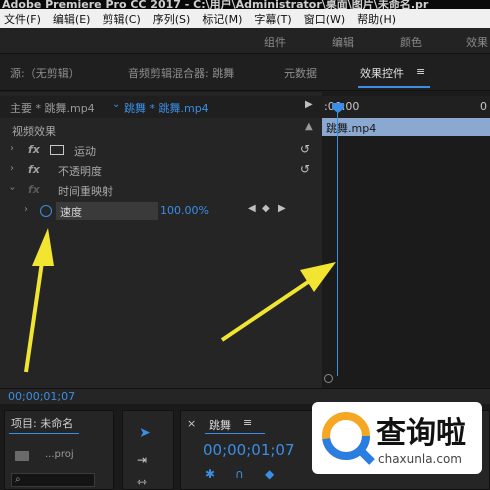 The image size is (490, 490). Describe the element at coordinates (348, 438) in the screenshot. I see `search-magnifier-icon` at that location.